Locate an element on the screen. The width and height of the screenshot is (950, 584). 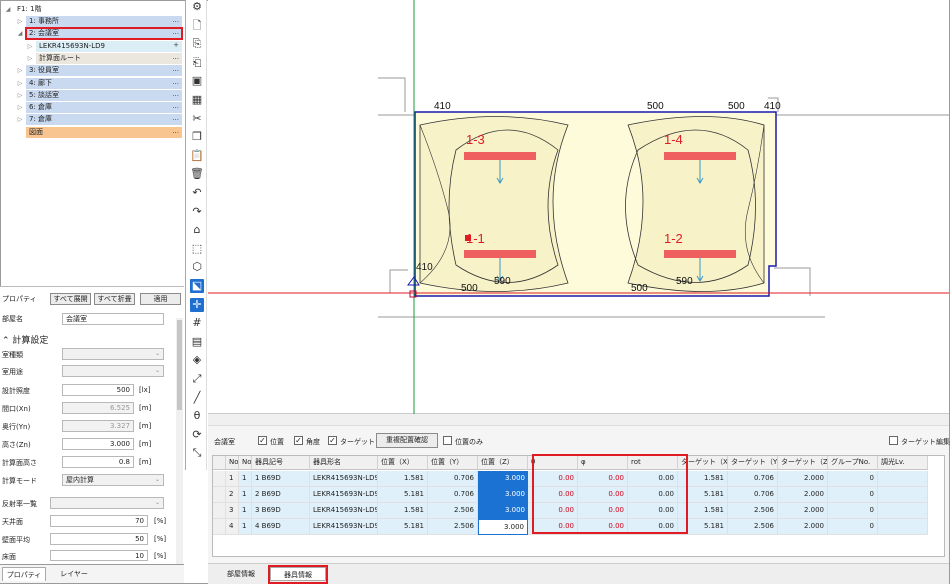
reflectance-select: ⌄ is located at coordinates (107, 503).